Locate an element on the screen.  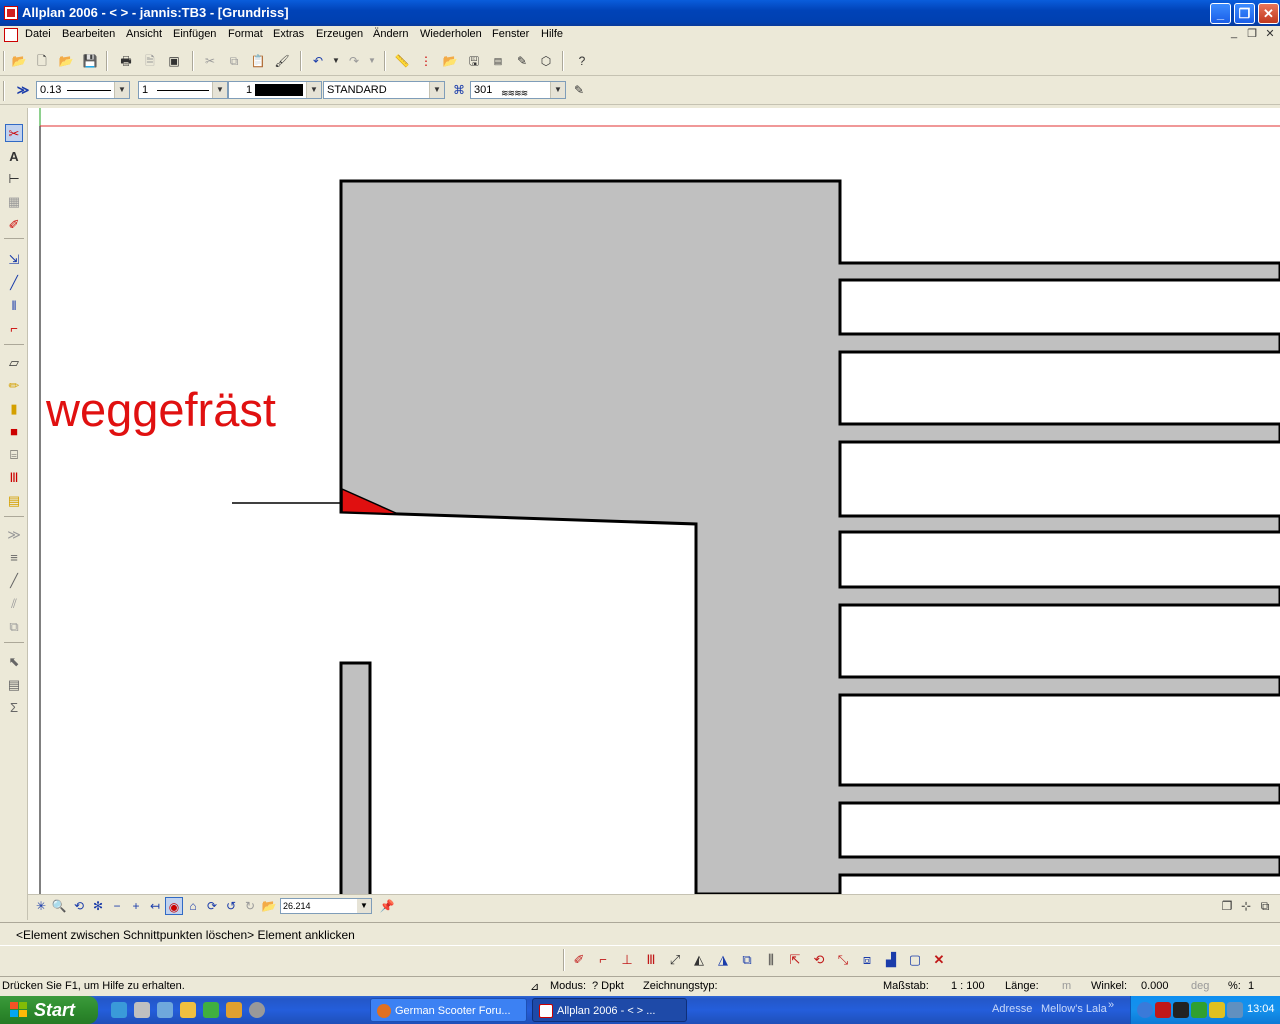
previous-view-icon: ↤ is located at coordinates (155, 906).